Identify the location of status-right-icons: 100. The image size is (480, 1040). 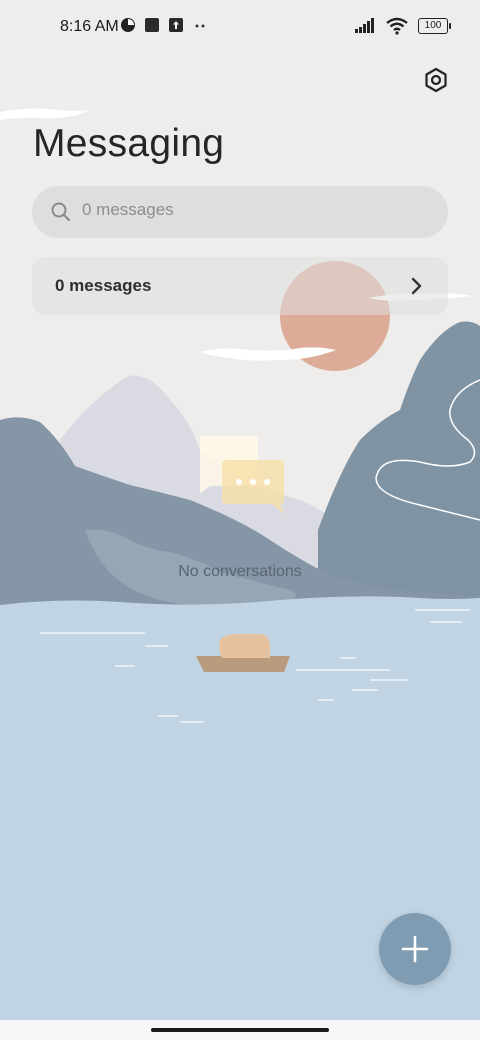
(402, 26).